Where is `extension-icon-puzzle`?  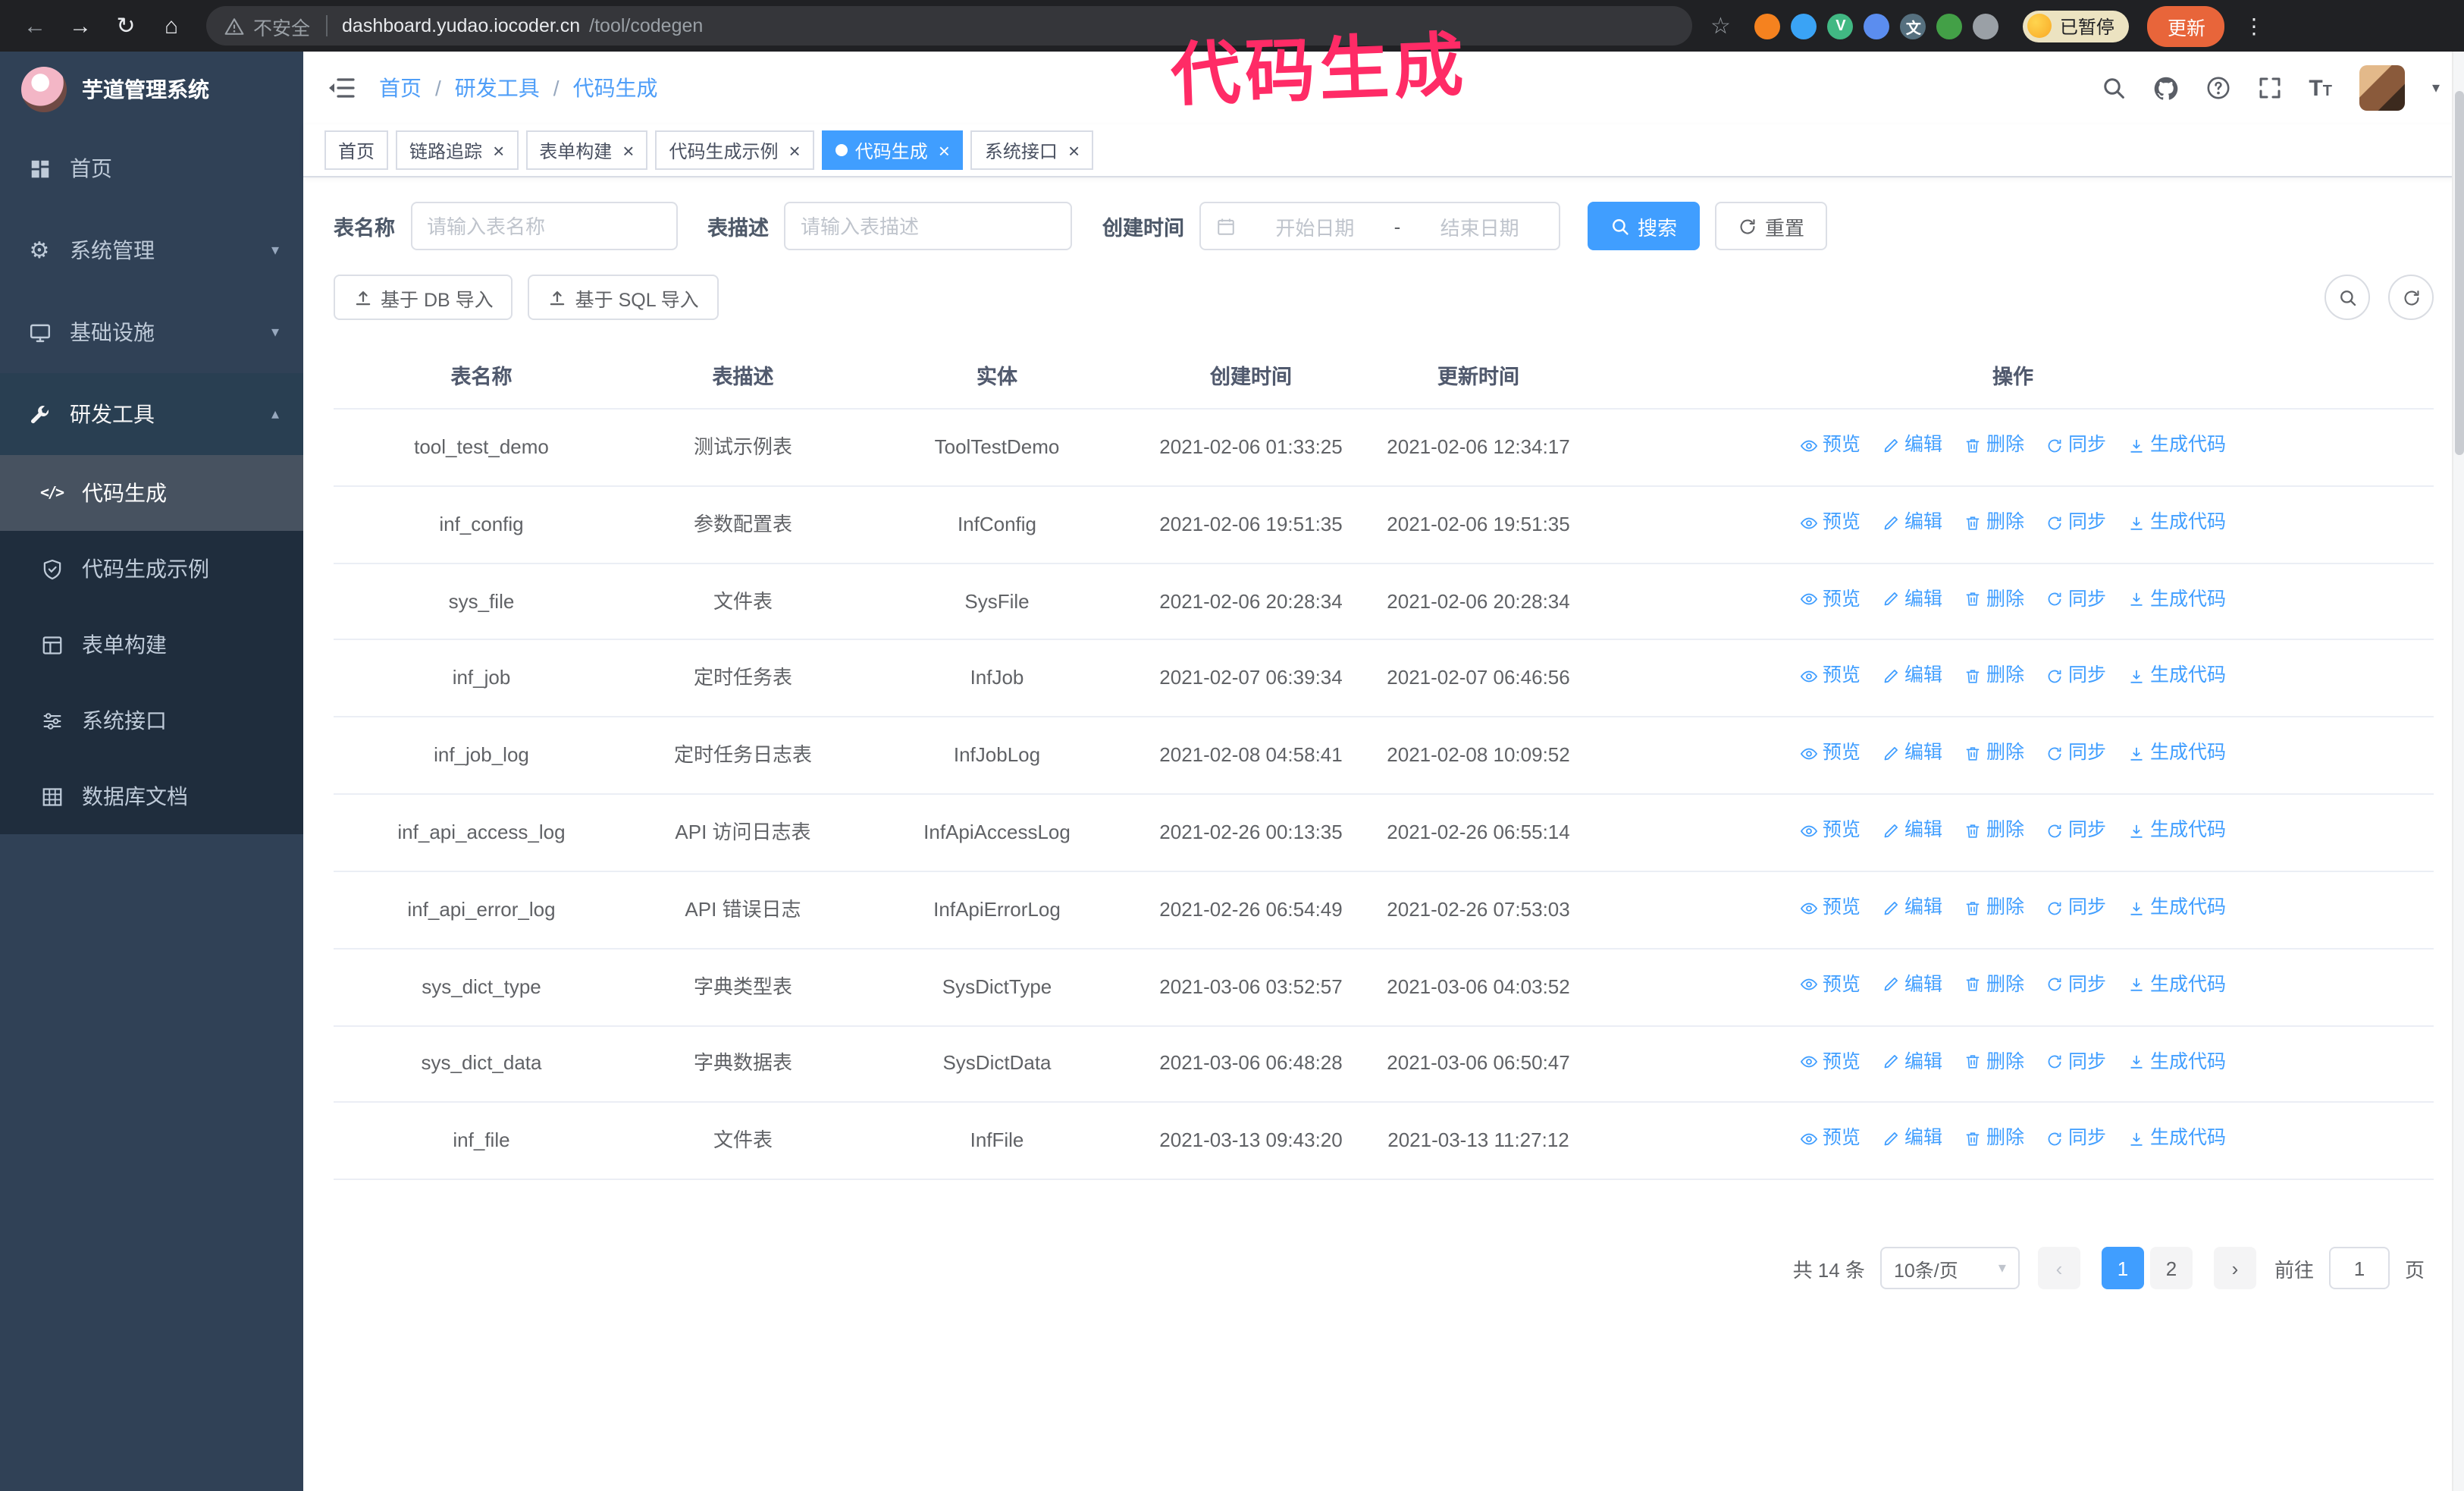
extension-icon-puzzle is located at coordinates (1986, 26).